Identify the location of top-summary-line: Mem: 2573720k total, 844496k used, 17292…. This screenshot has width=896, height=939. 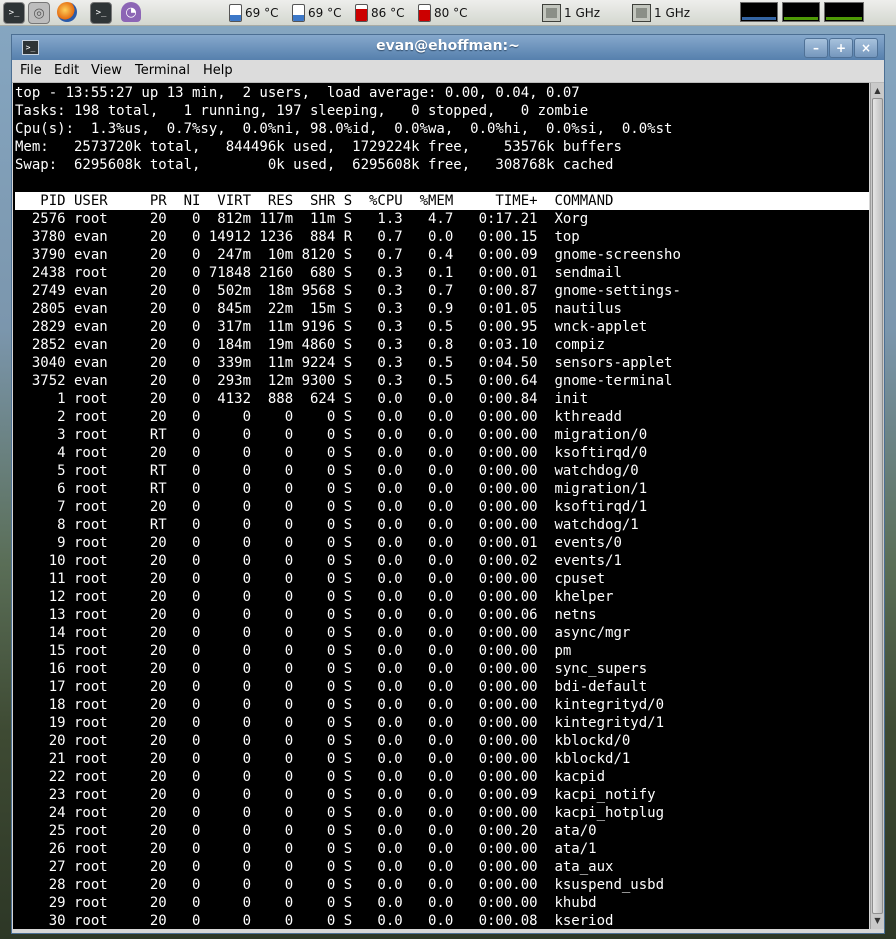
(318, 147).